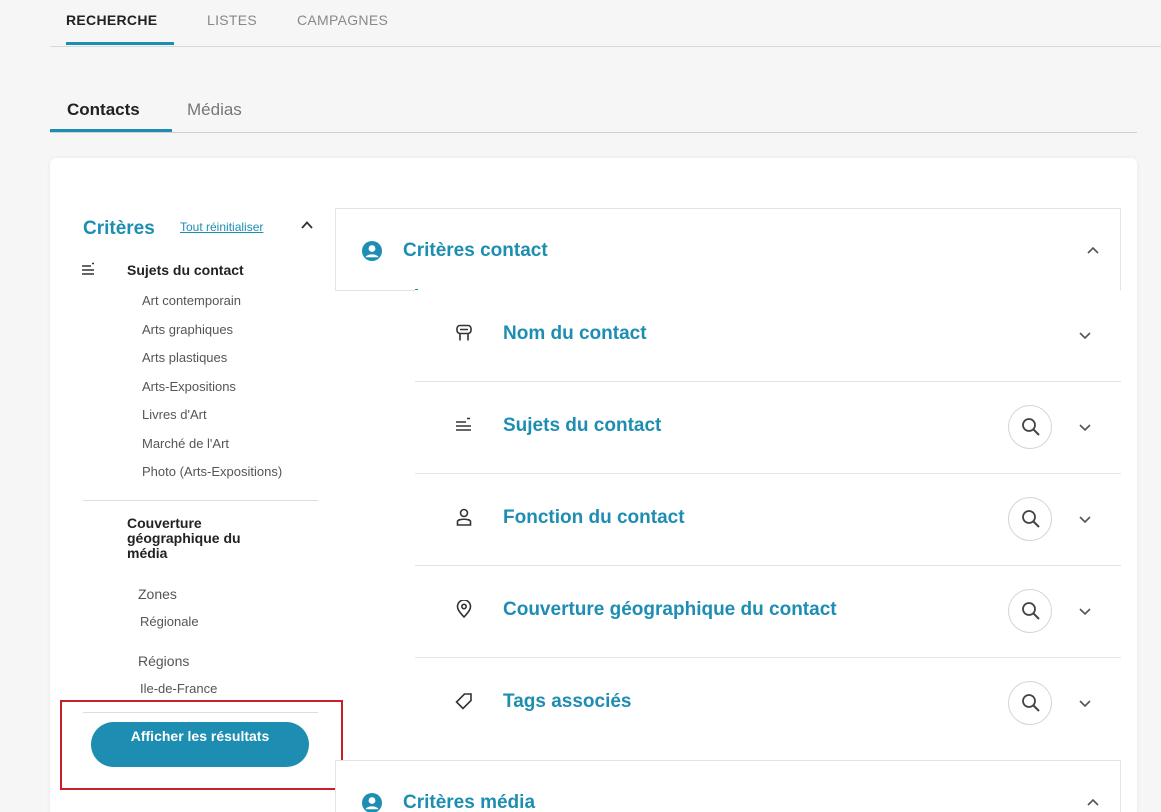 The width and height of the screenshot is (1161, 812). What do you see at coordinates (164, 661) in the screenshot?
I see `regions-label: Régions` at bounding box center [164, 661].